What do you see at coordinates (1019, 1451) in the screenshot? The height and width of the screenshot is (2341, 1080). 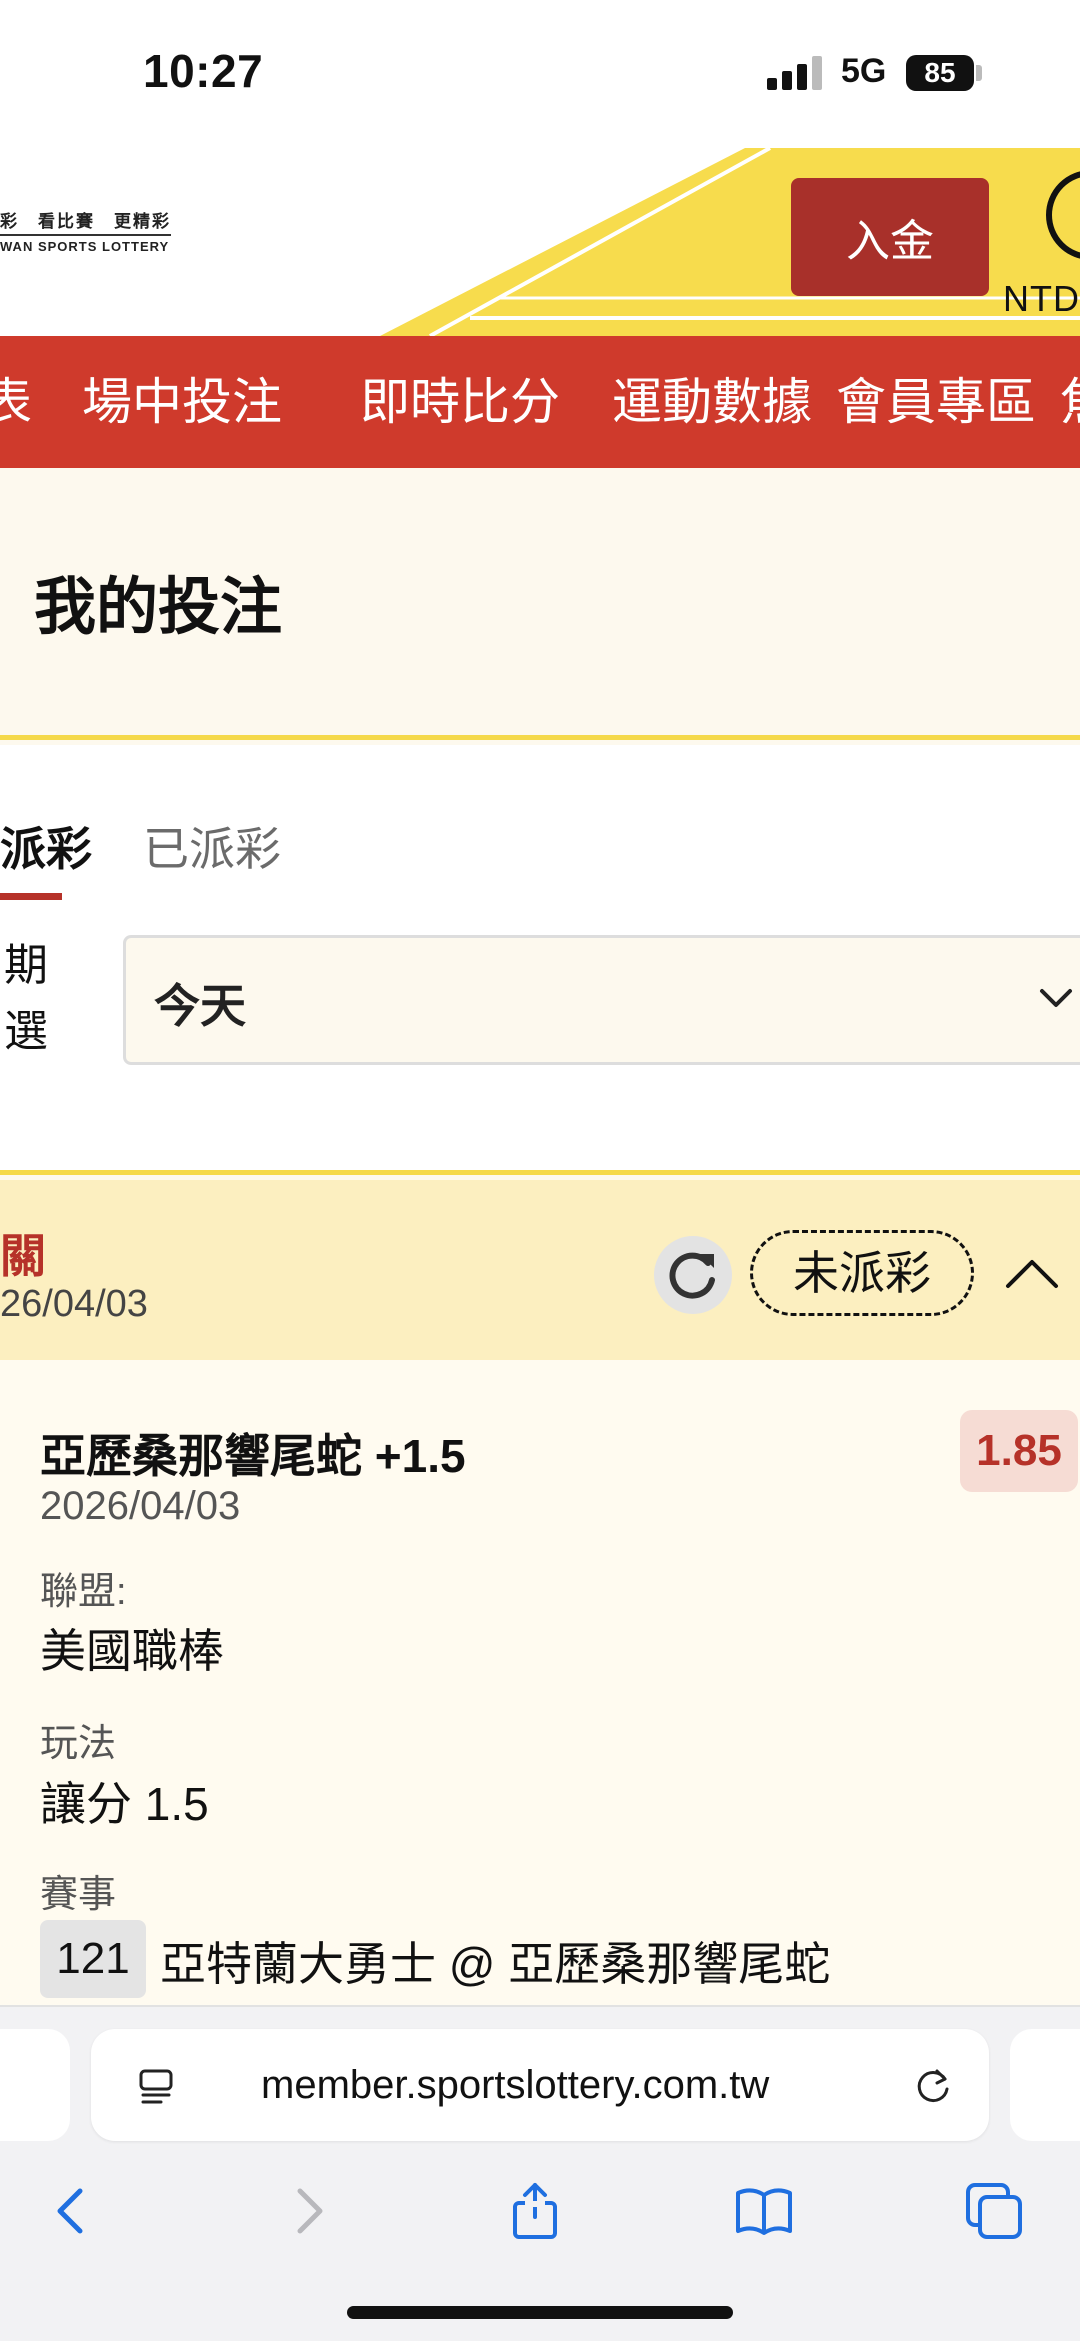 I see `odds-badge: 1.85` at bounding box center [1019, 1451].